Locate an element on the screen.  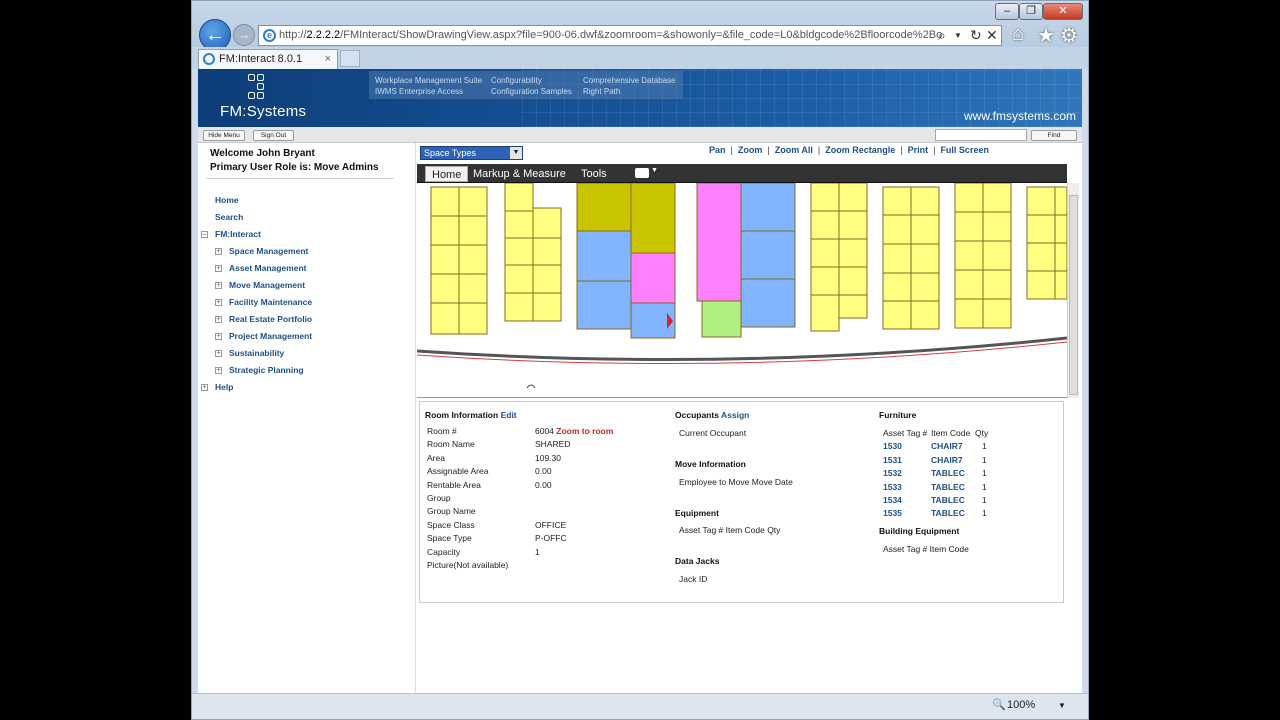
drawing-scrollbar is located at coordinates (1073, 290).